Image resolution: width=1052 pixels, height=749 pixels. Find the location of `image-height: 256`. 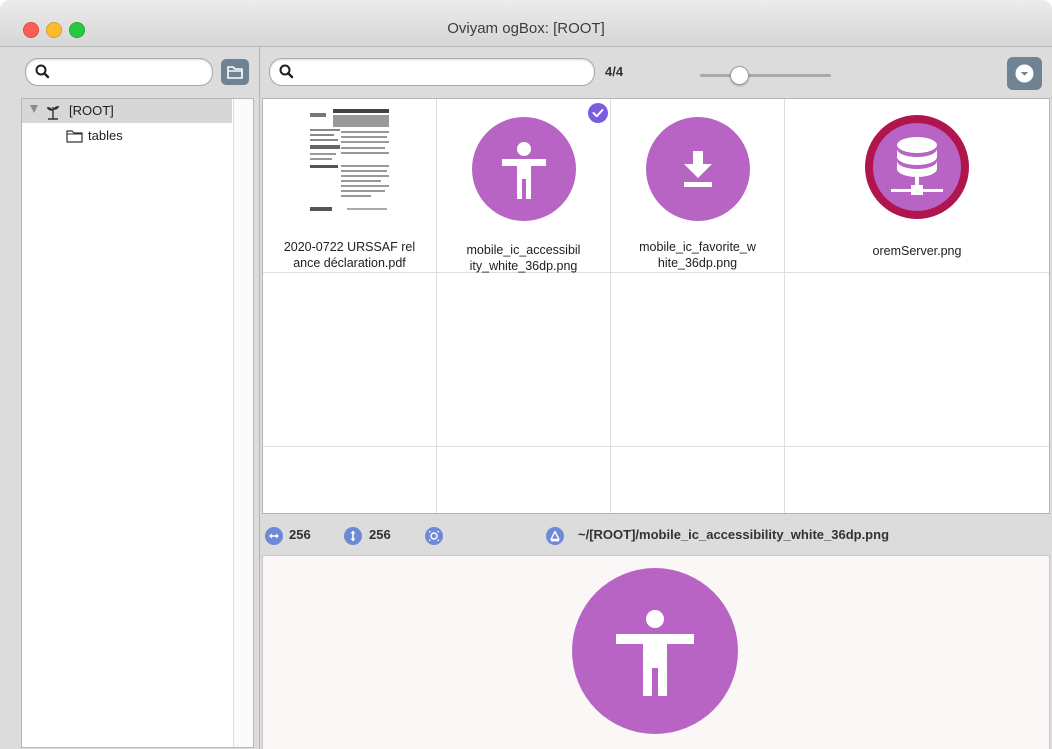

image-height: 256 is located at coordinates (380, 534).